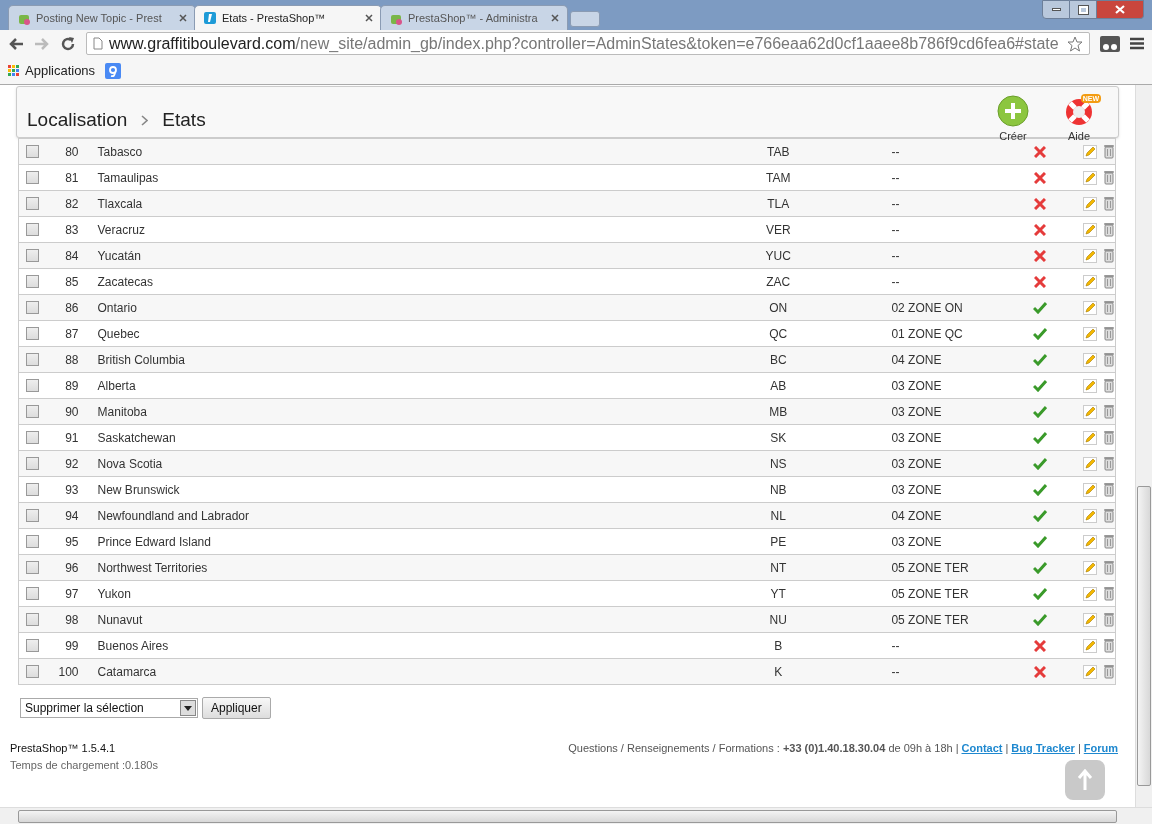  I want to click on table-row: 90 Manitoba MB 03 ZONE, so click(567, 412).